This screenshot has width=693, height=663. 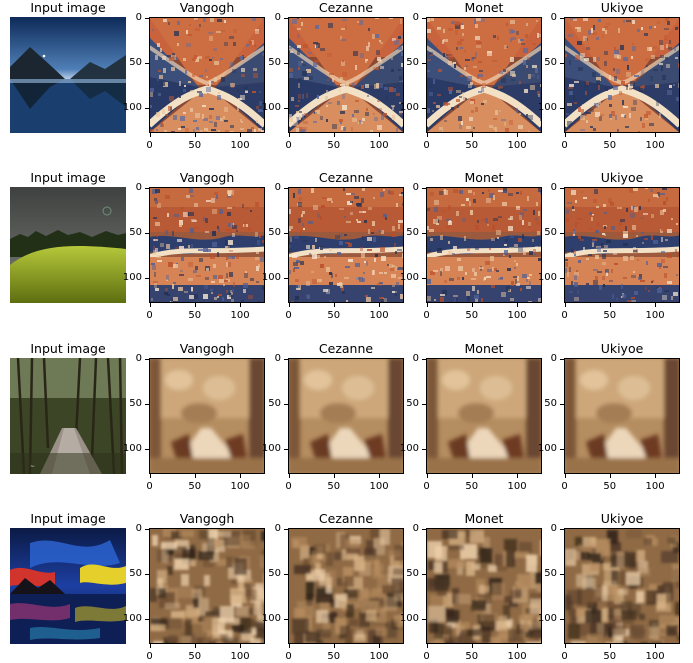 What do you see at coordinates (194, 416) in the screenshot?
I see `vangogh-panel-row-3: Vangogh 0 50 100 0 50 100` at bounding box center [194, 416].